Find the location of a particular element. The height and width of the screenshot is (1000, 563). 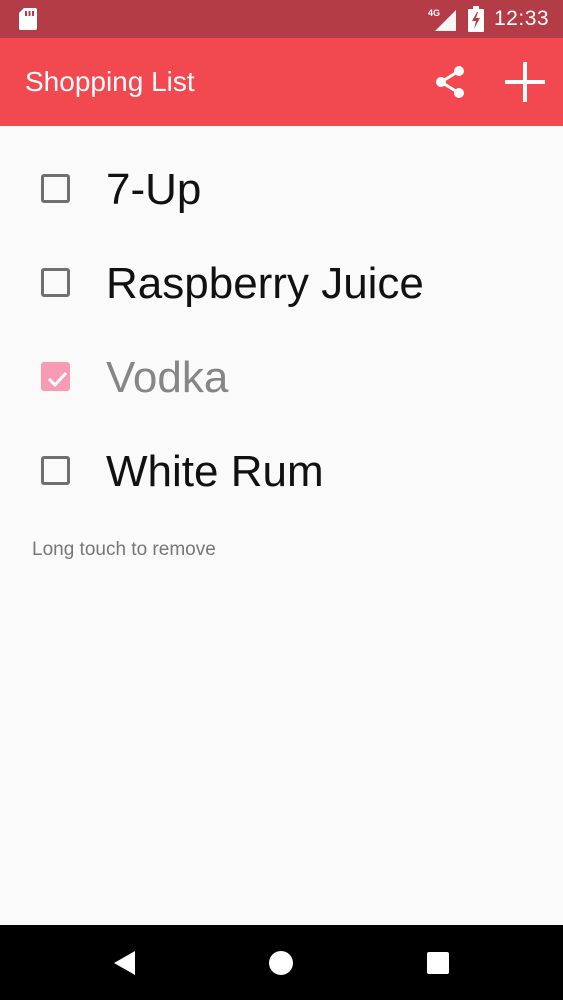

back-icon is located at coordinates (124, 963).